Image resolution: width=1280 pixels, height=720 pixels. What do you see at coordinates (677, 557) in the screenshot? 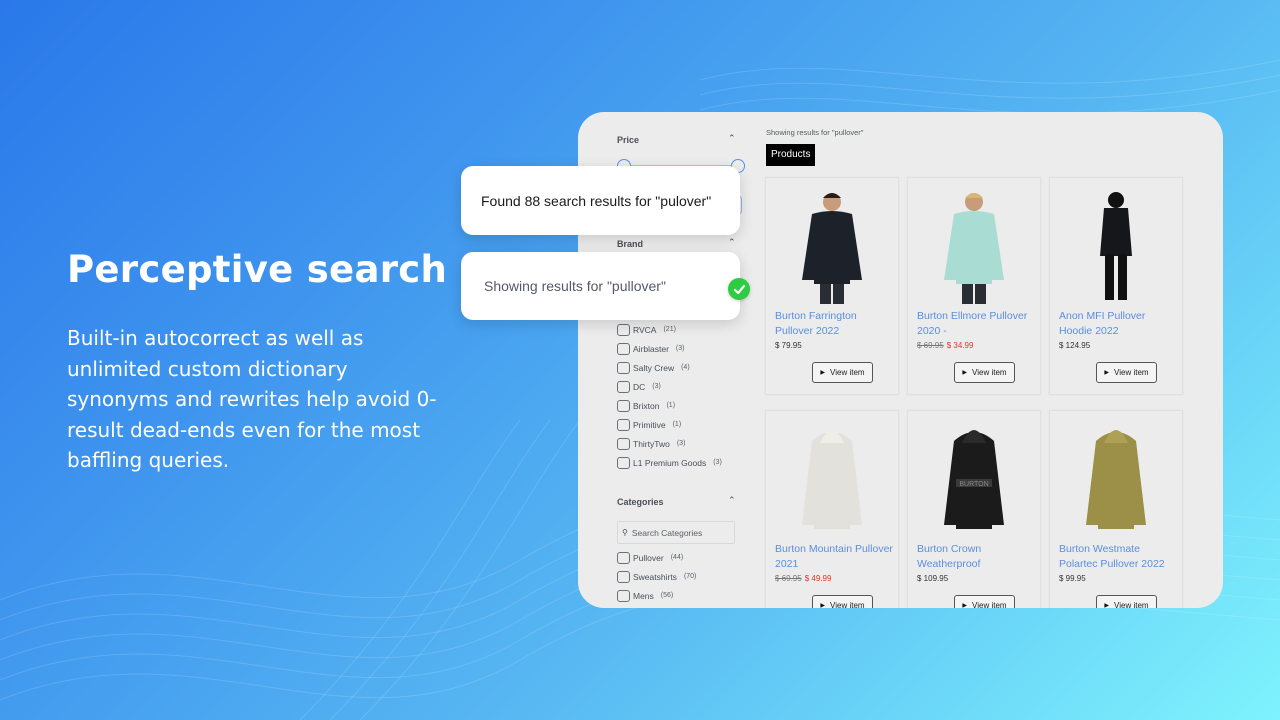
I see `facet-option-count: (44)` at bounding box center [677, 557].